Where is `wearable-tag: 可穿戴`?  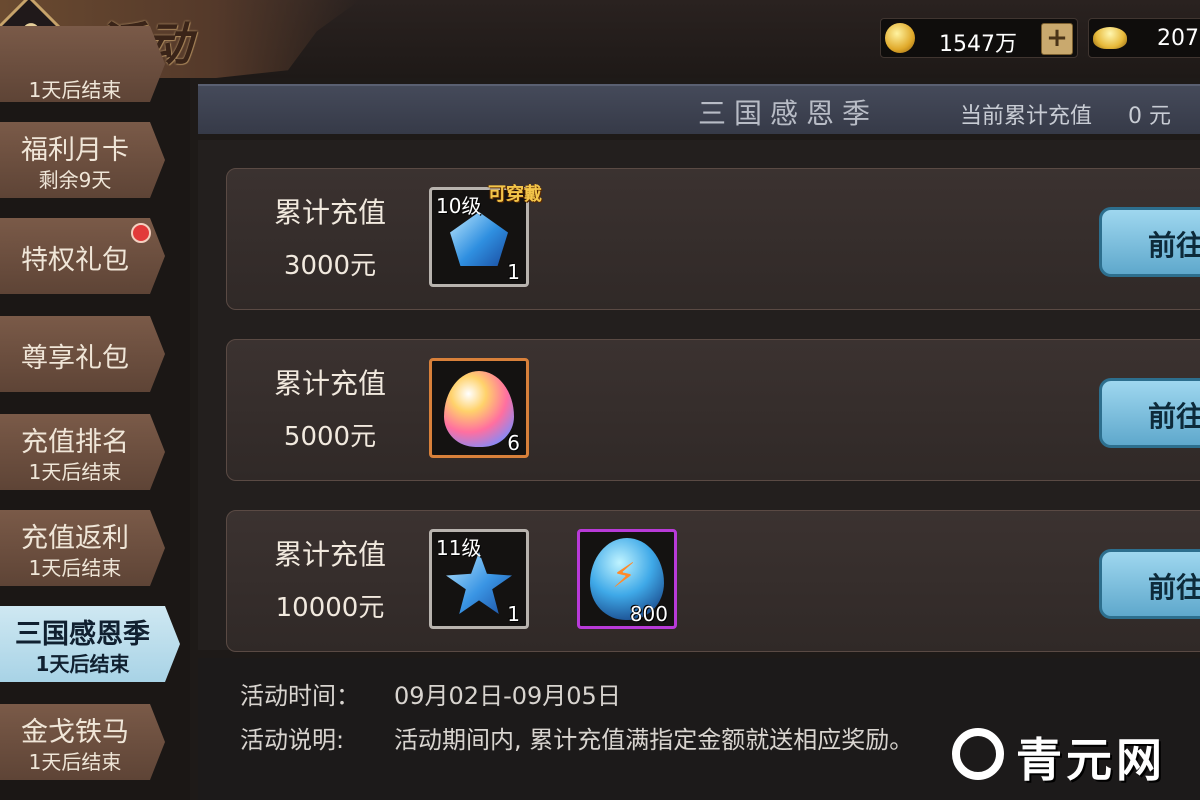 wearable-tag: 可穿戴 is located at coordinates (515, 194).